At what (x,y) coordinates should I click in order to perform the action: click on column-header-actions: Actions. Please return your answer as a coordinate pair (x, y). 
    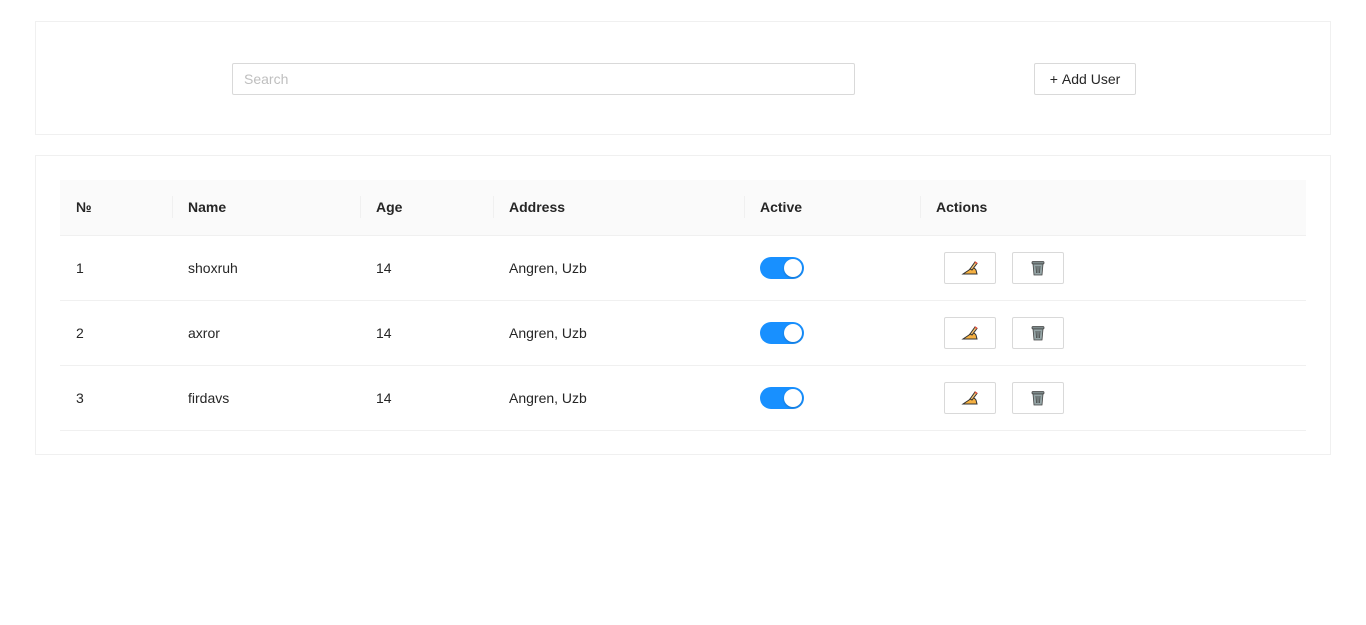
    Looking at the image, I should click on (1113, 208).